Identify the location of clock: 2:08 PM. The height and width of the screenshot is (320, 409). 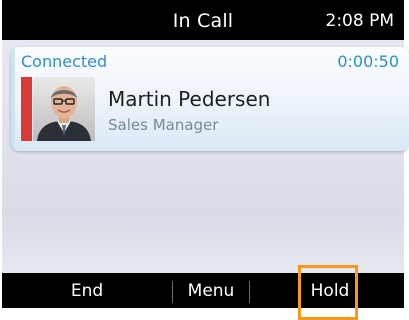
(360, 21).